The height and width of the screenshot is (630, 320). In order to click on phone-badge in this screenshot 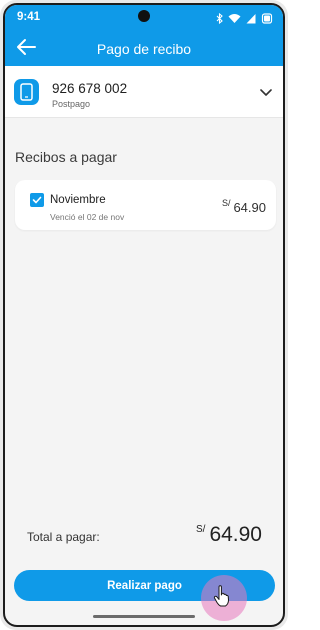, I will do `click(26, 92)`.